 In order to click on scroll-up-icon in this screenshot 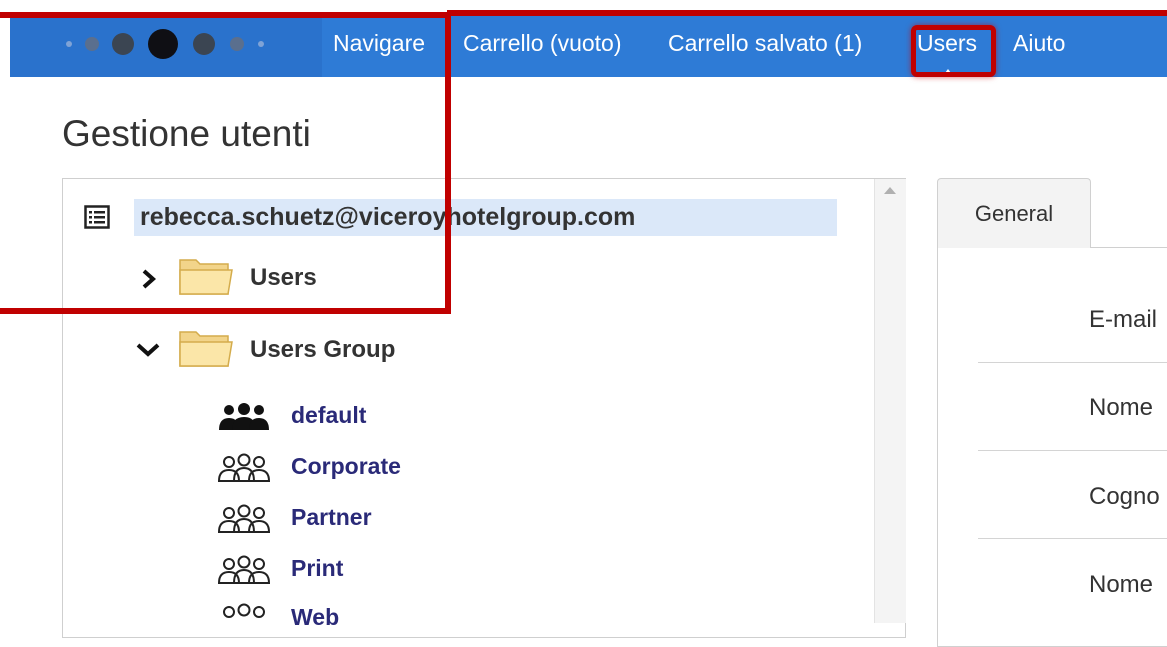, I will do `click(890, 190)`.